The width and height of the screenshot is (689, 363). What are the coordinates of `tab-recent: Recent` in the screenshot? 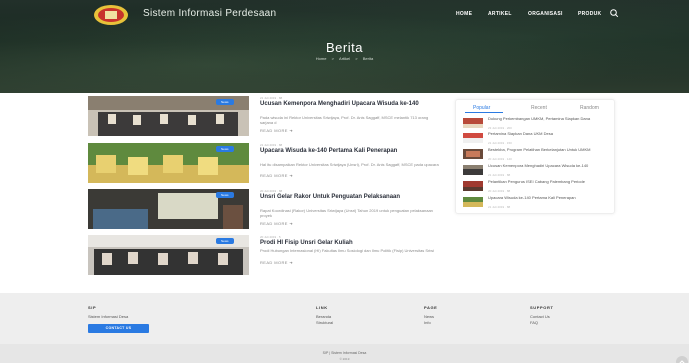 It's located at (539, 108).